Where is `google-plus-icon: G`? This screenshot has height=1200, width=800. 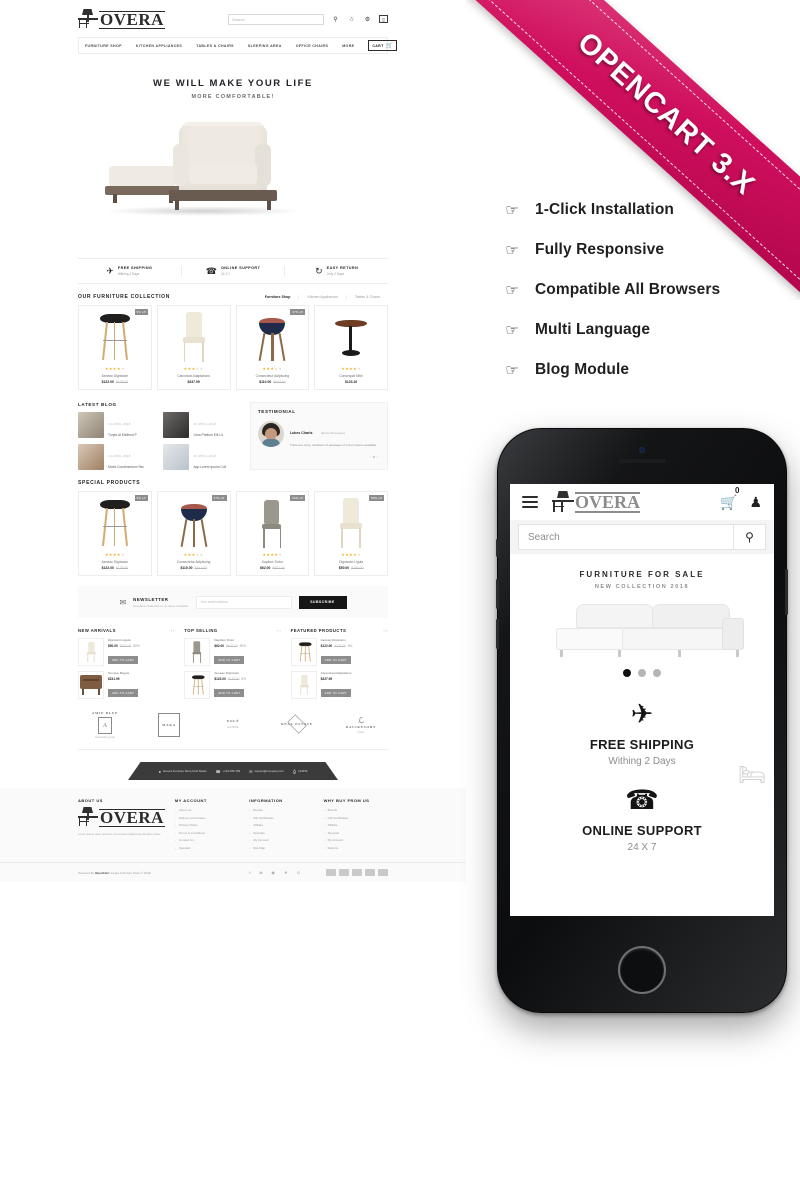
google-plus-icon: G is located at coordinates (298, 872).